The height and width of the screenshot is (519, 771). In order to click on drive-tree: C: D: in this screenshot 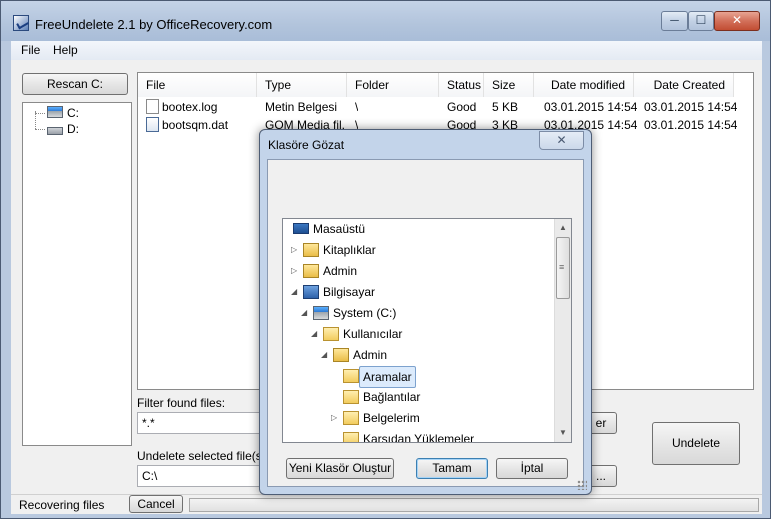, I will do `click(77, 274)`.